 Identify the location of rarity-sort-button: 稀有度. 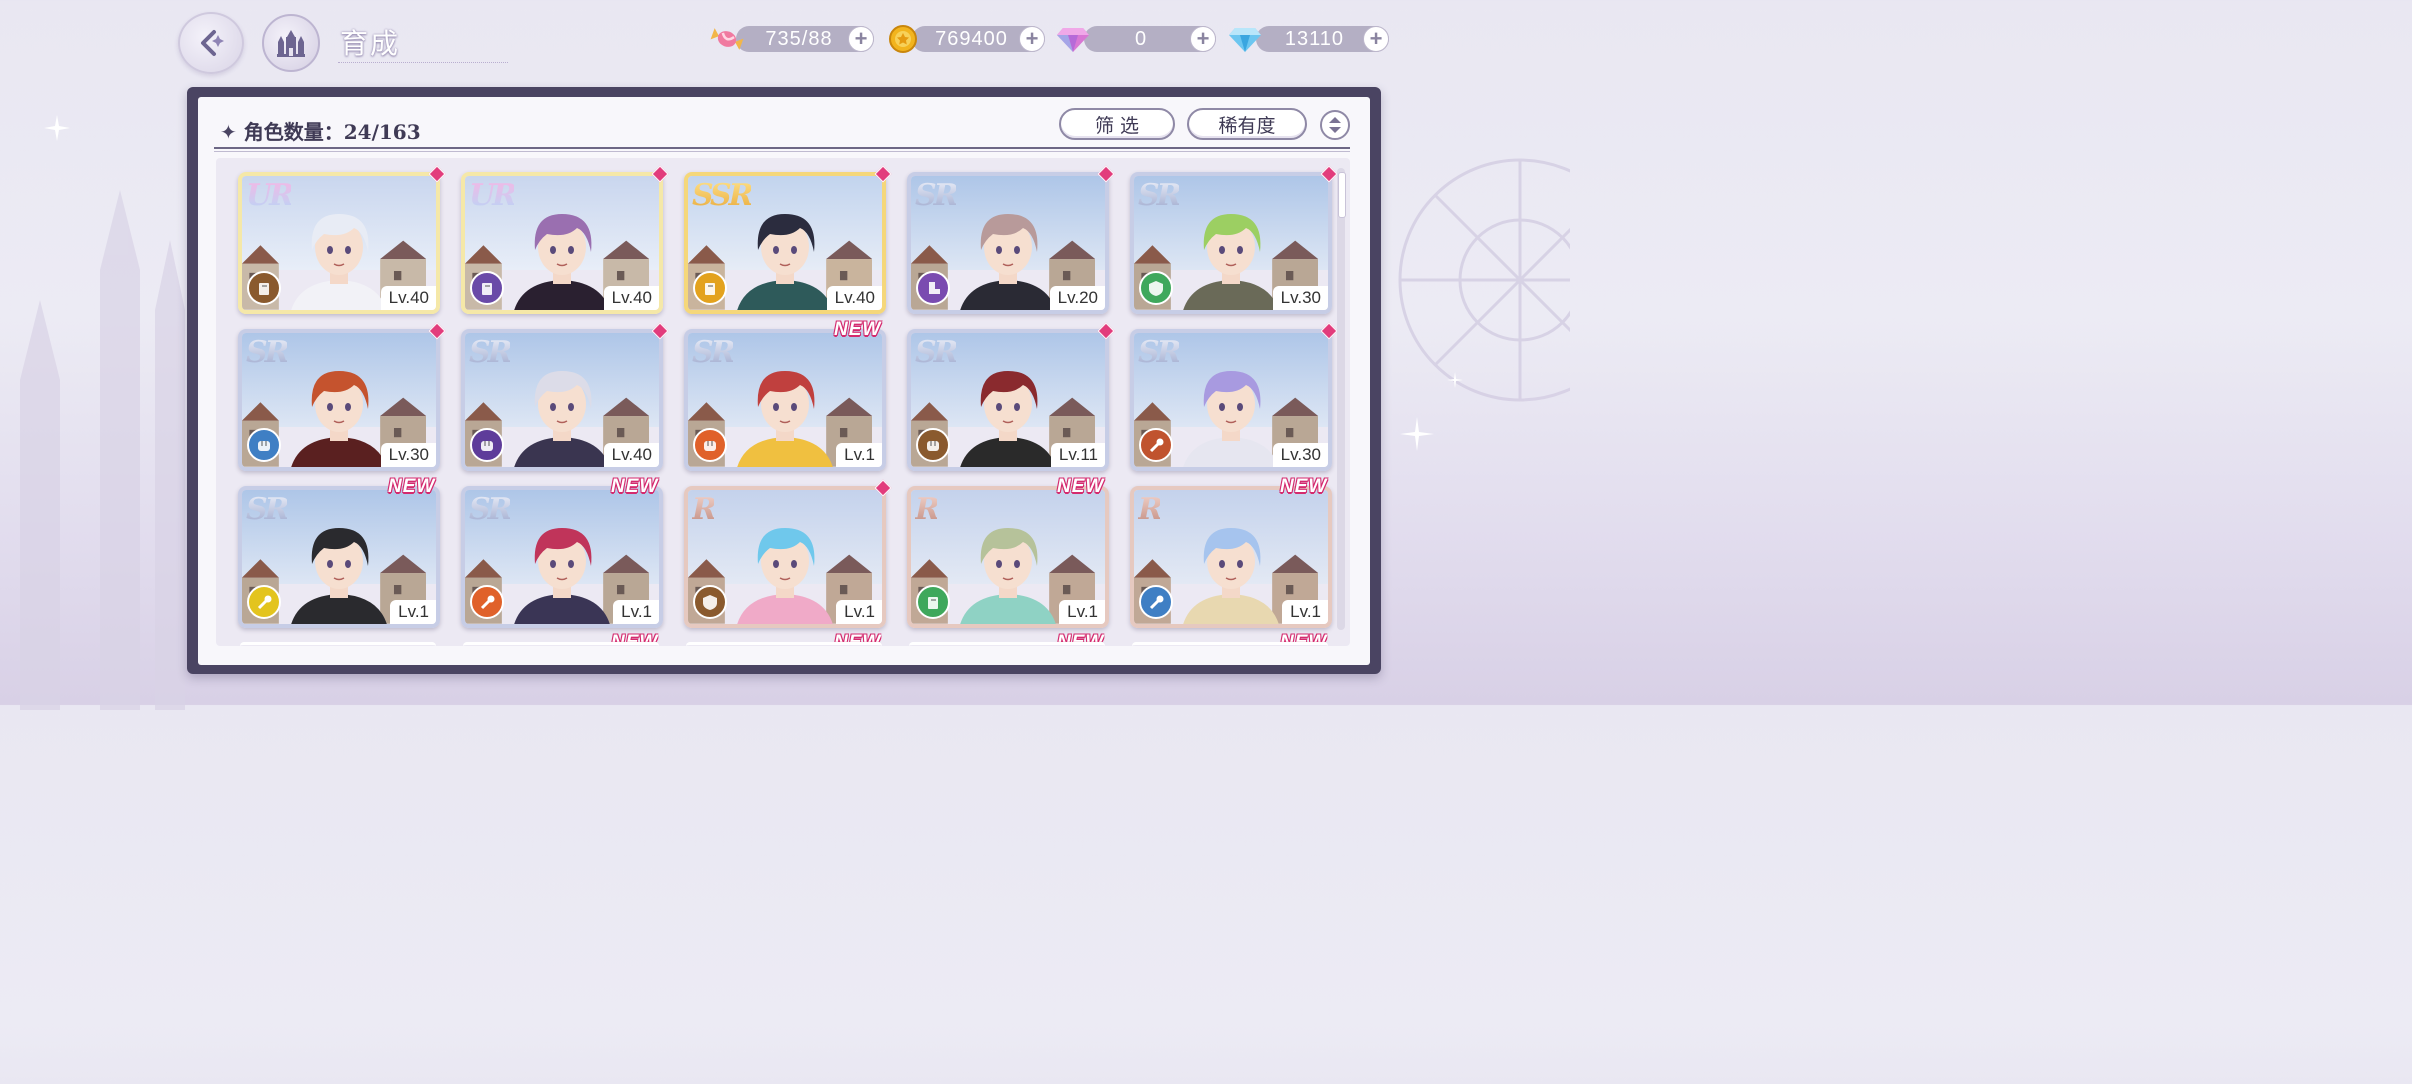
(1247, 124).